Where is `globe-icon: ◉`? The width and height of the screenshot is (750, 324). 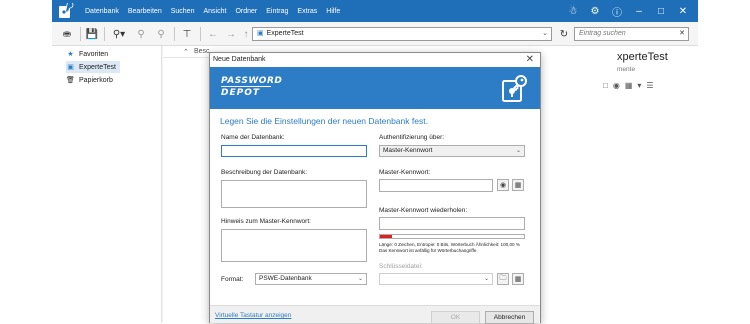
globe-icon: ◉ is located at coordinates (616, 85).